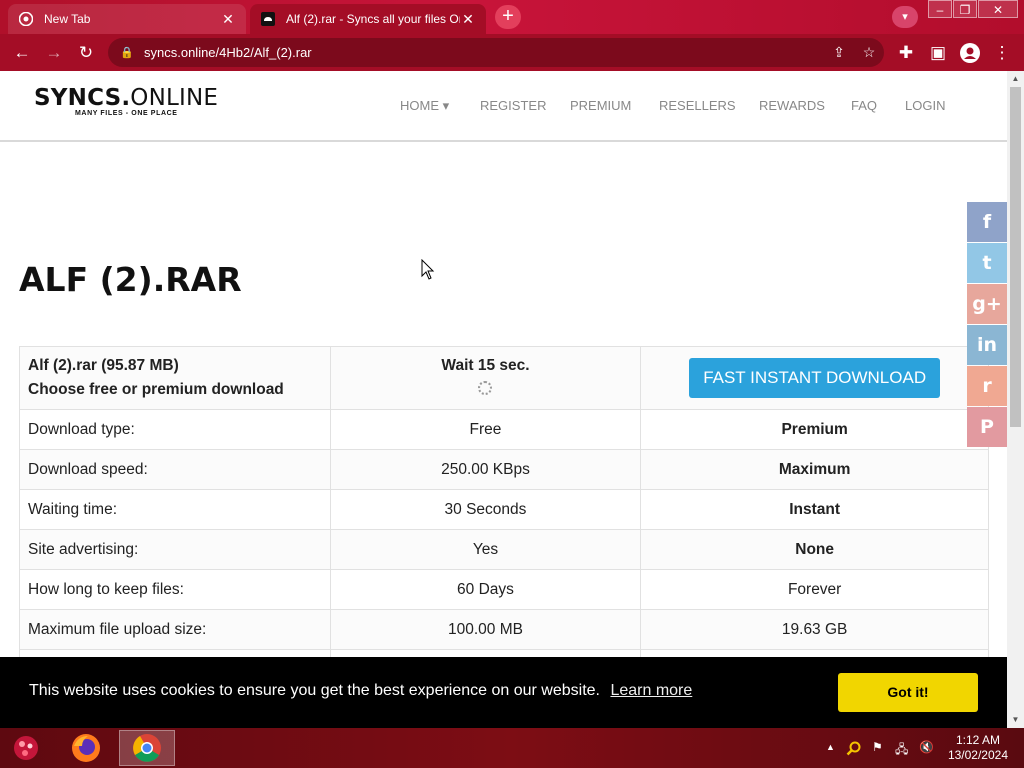  Describe the element at coordinates (446, 105) in the screenshot. I see `chevron-down-icon: ▾` at that location.